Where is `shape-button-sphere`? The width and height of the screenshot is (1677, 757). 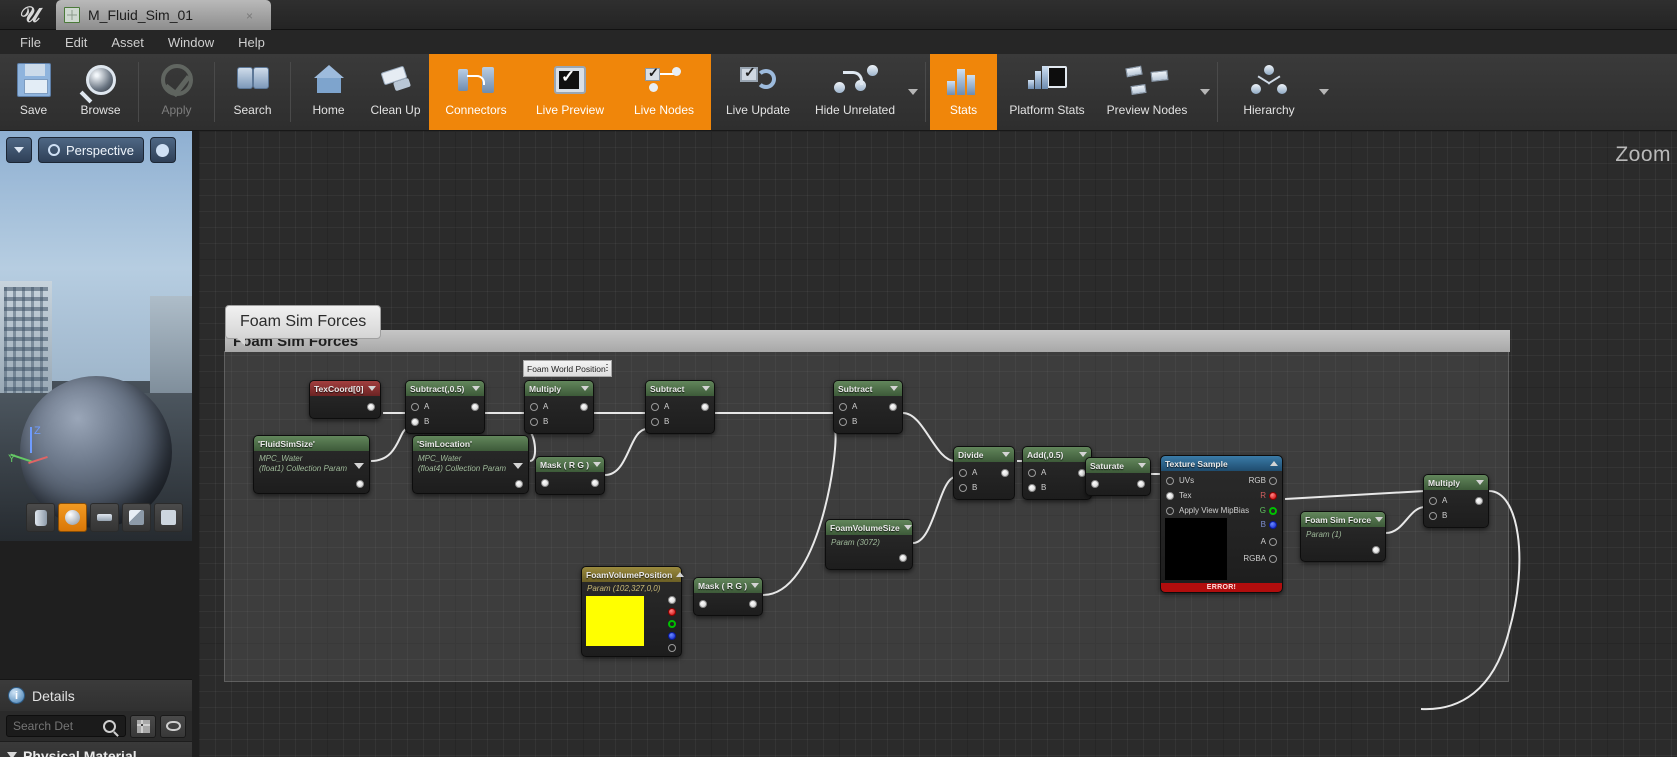 shape-button-sphere is located at coordinates (72, 517).